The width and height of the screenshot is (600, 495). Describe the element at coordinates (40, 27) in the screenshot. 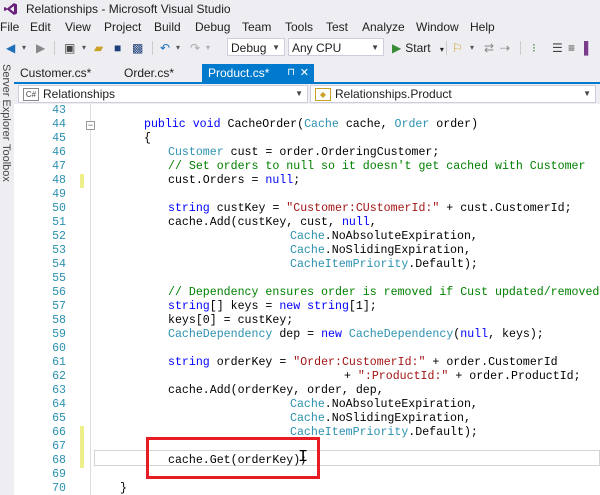

I see `menu-edit: Edit` at that location.